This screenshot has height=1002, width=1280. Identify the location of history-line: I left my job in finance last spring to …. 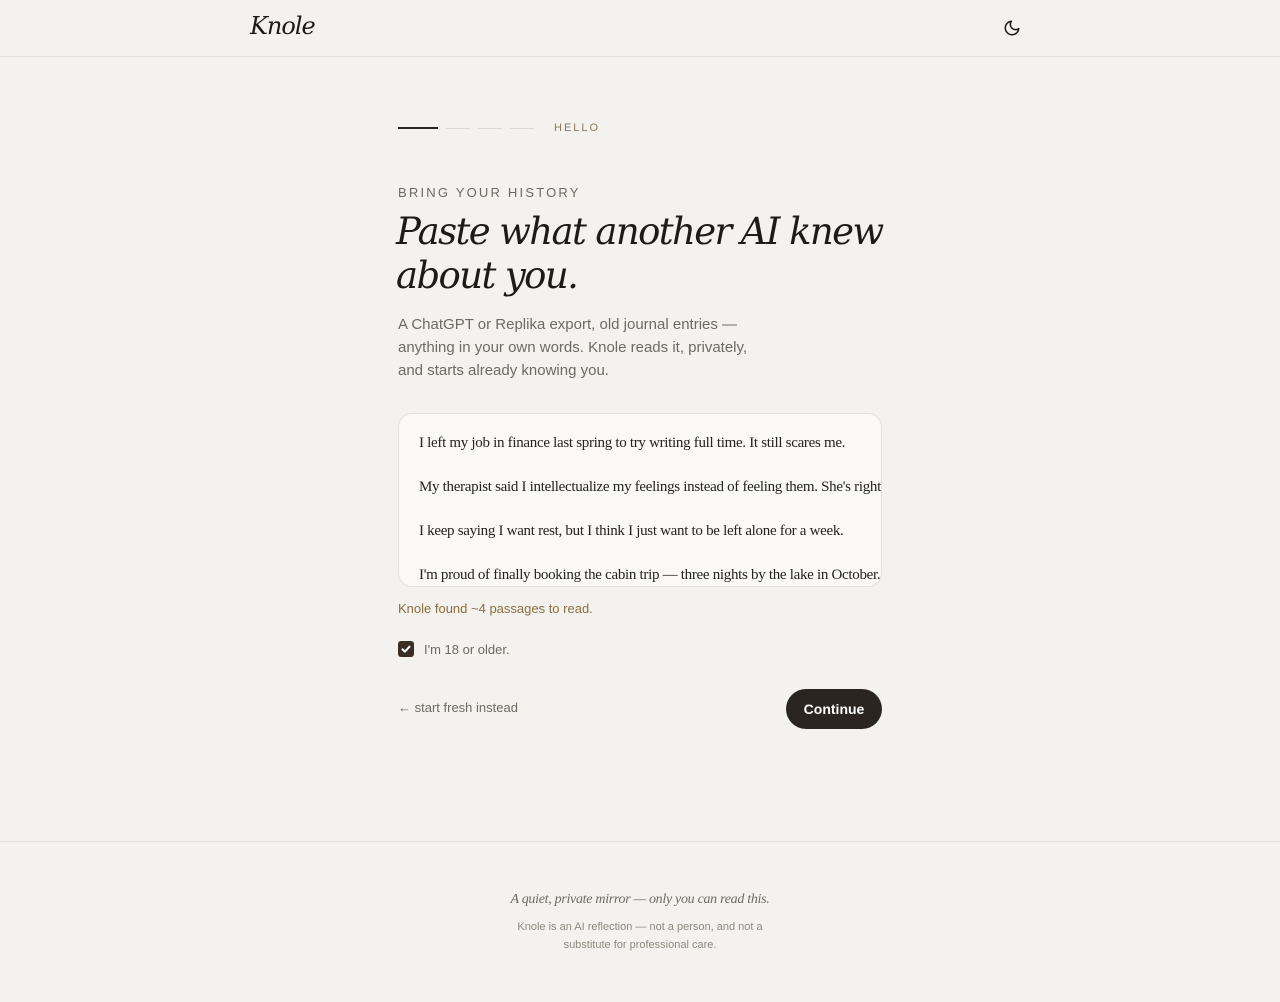
(632, 443).